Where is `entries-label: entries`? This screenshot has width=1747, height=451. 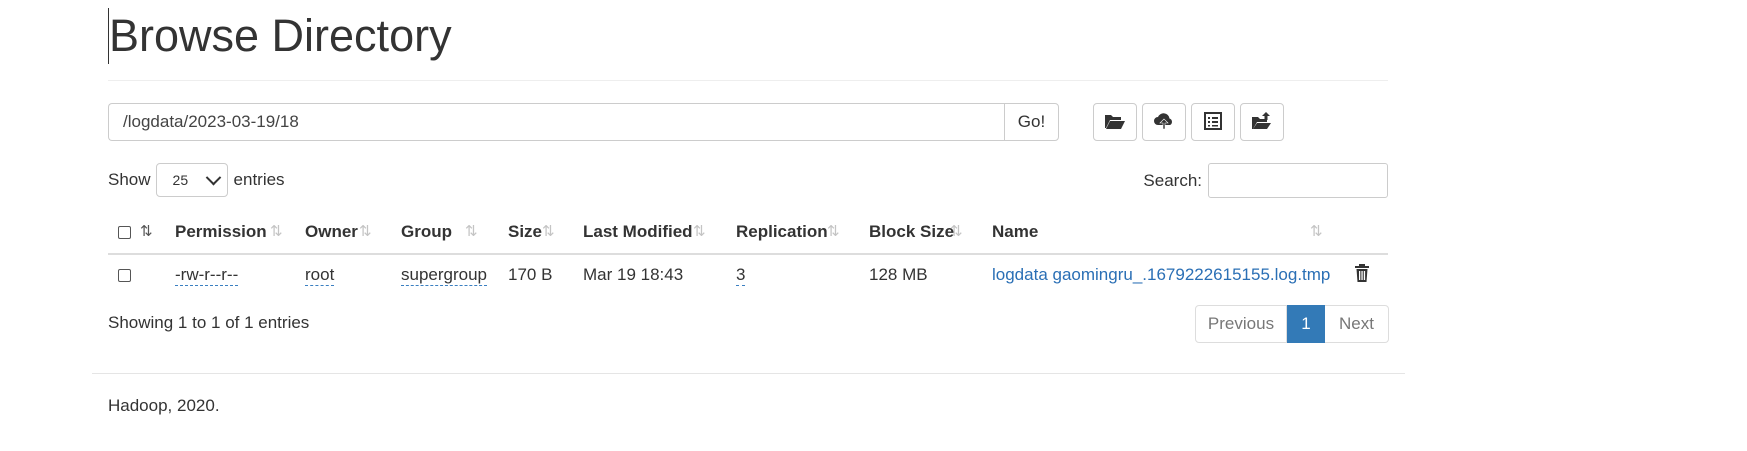 entries-label: entries is located at coordinates (259, 179).